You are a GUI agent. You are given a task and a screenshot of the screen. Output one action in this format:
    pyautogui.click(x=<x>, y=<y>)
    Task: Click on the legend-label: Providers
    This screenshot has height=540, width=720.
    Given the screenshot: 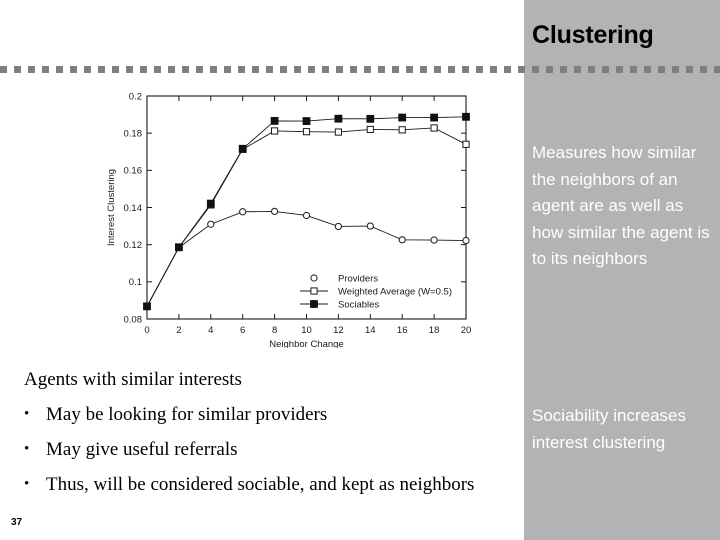 What is the action you would take?
    pyautogui.click(x=358, y=278)
    